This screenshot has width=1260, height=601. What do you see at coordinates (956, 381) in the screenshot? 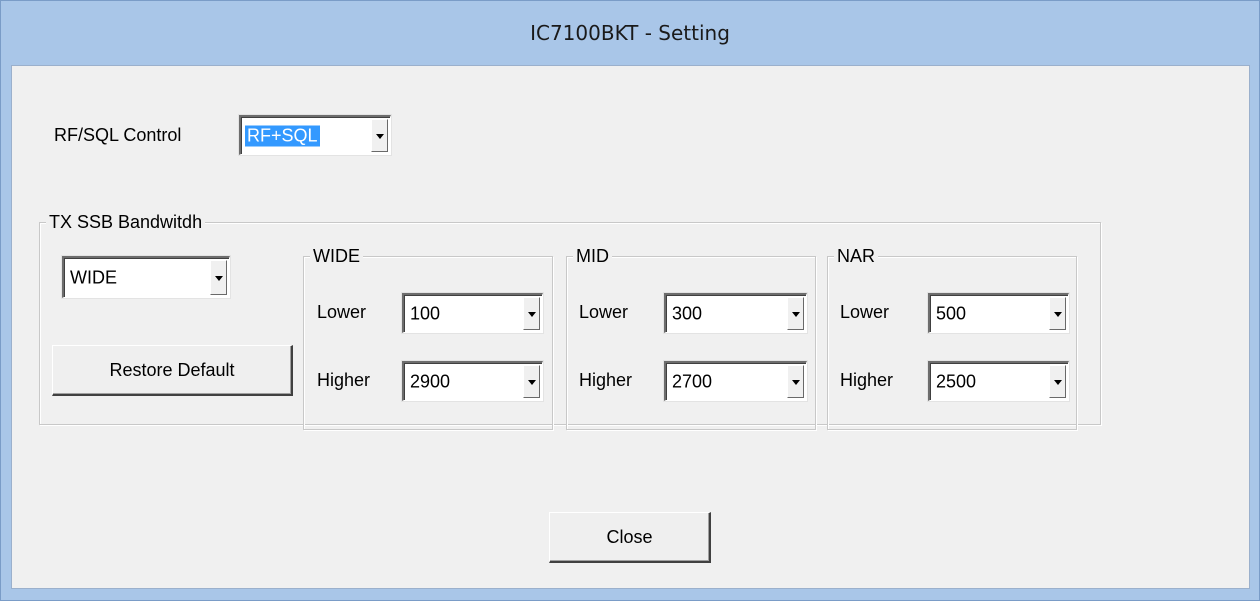
I see `nar-higher-value: 2500` at bounding box center [956, 381].